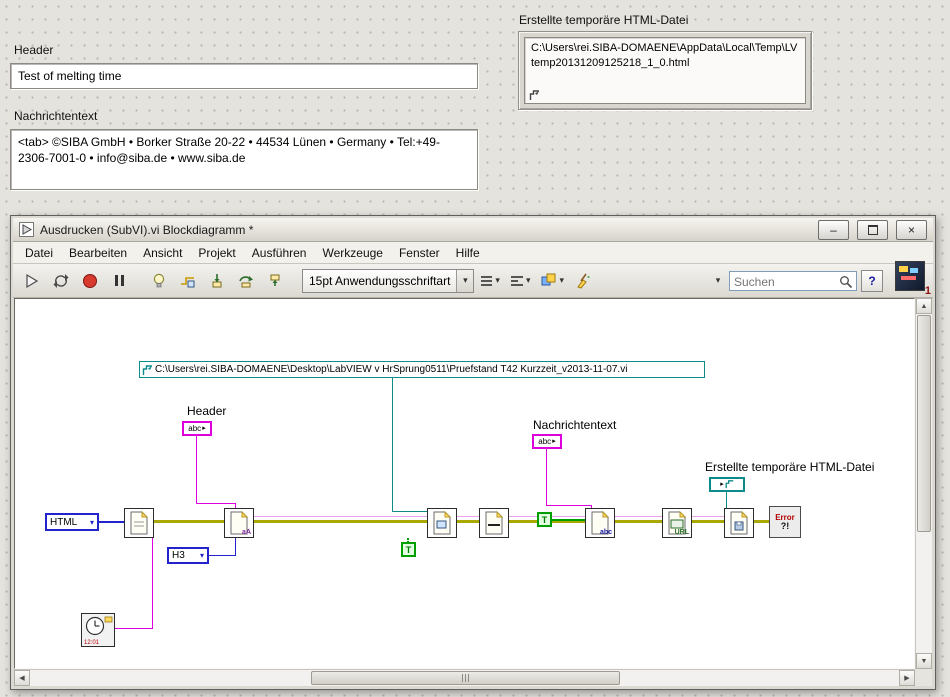 This screenshot has width=950, height=697. Describe the element at coordinates (90, 281) in the screenshot. I see `abort-button` at that location.